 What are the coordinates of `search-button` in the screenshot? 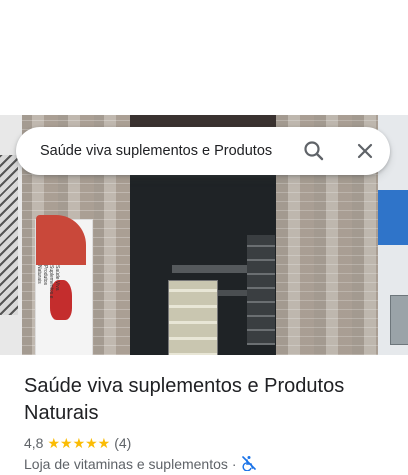 It's located at (314, 151).